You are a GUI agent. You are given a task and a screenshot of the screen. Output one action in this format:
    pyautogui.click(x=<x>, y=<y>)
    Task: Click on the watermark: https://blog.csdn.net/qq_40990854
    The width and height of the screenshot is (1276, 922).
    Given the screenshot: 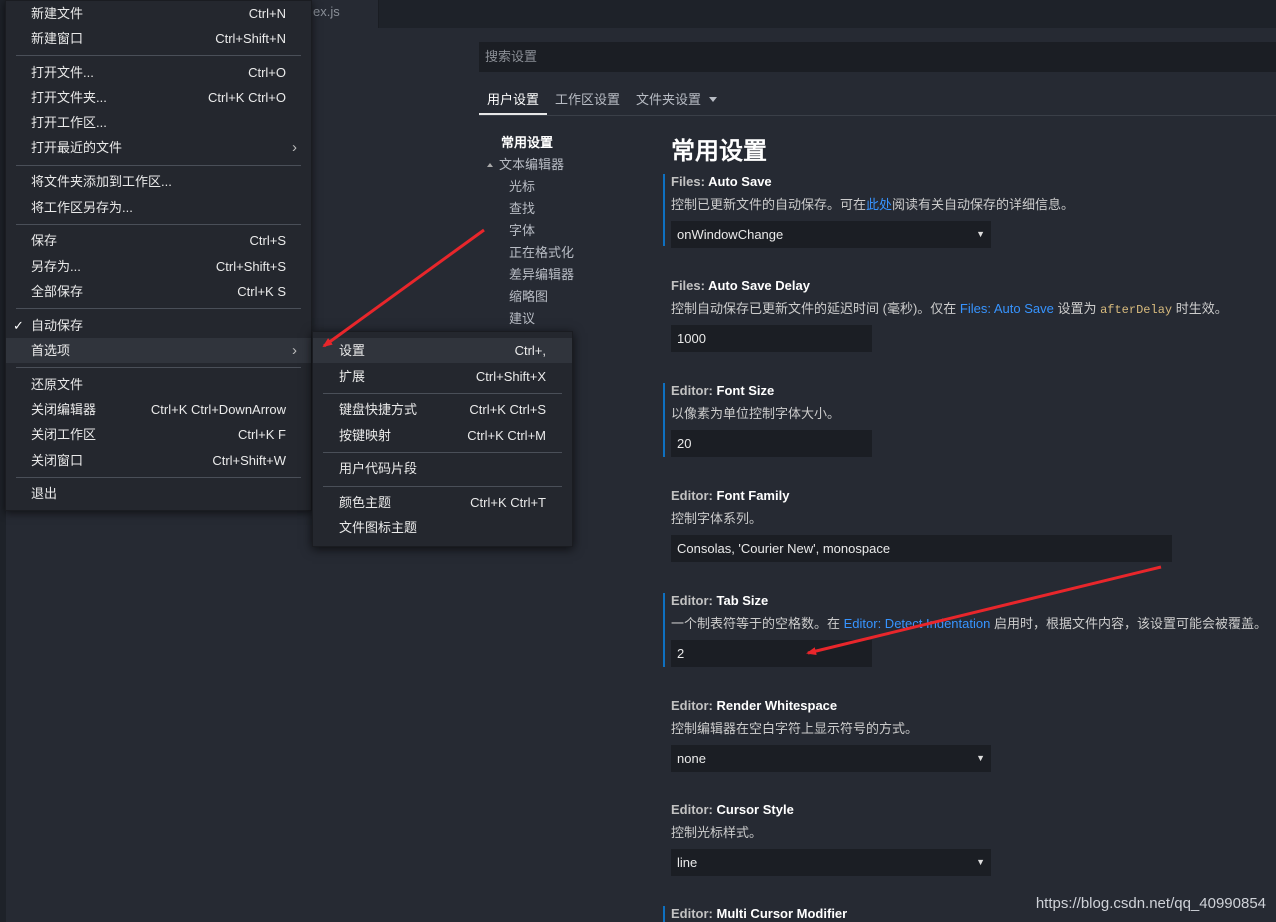 What is the action you would take?
    pyautogui.click(x=1150, y=903)
    